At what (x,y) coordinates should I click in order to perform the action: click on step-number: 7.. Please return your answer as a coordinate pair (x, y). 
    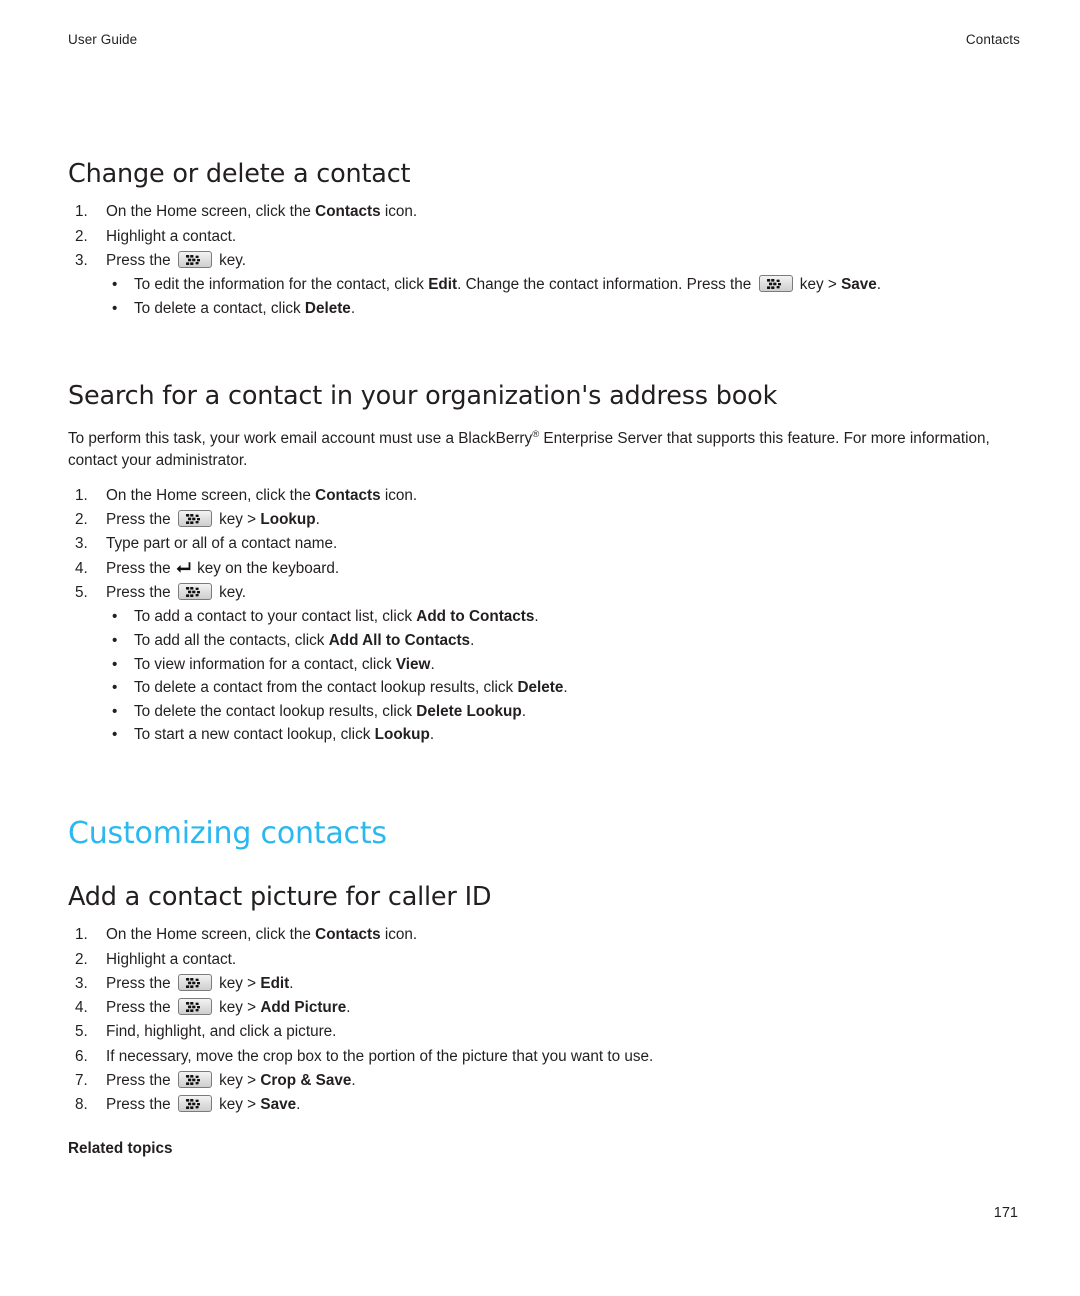
    Looking at the image, I should click on (81, 1081).